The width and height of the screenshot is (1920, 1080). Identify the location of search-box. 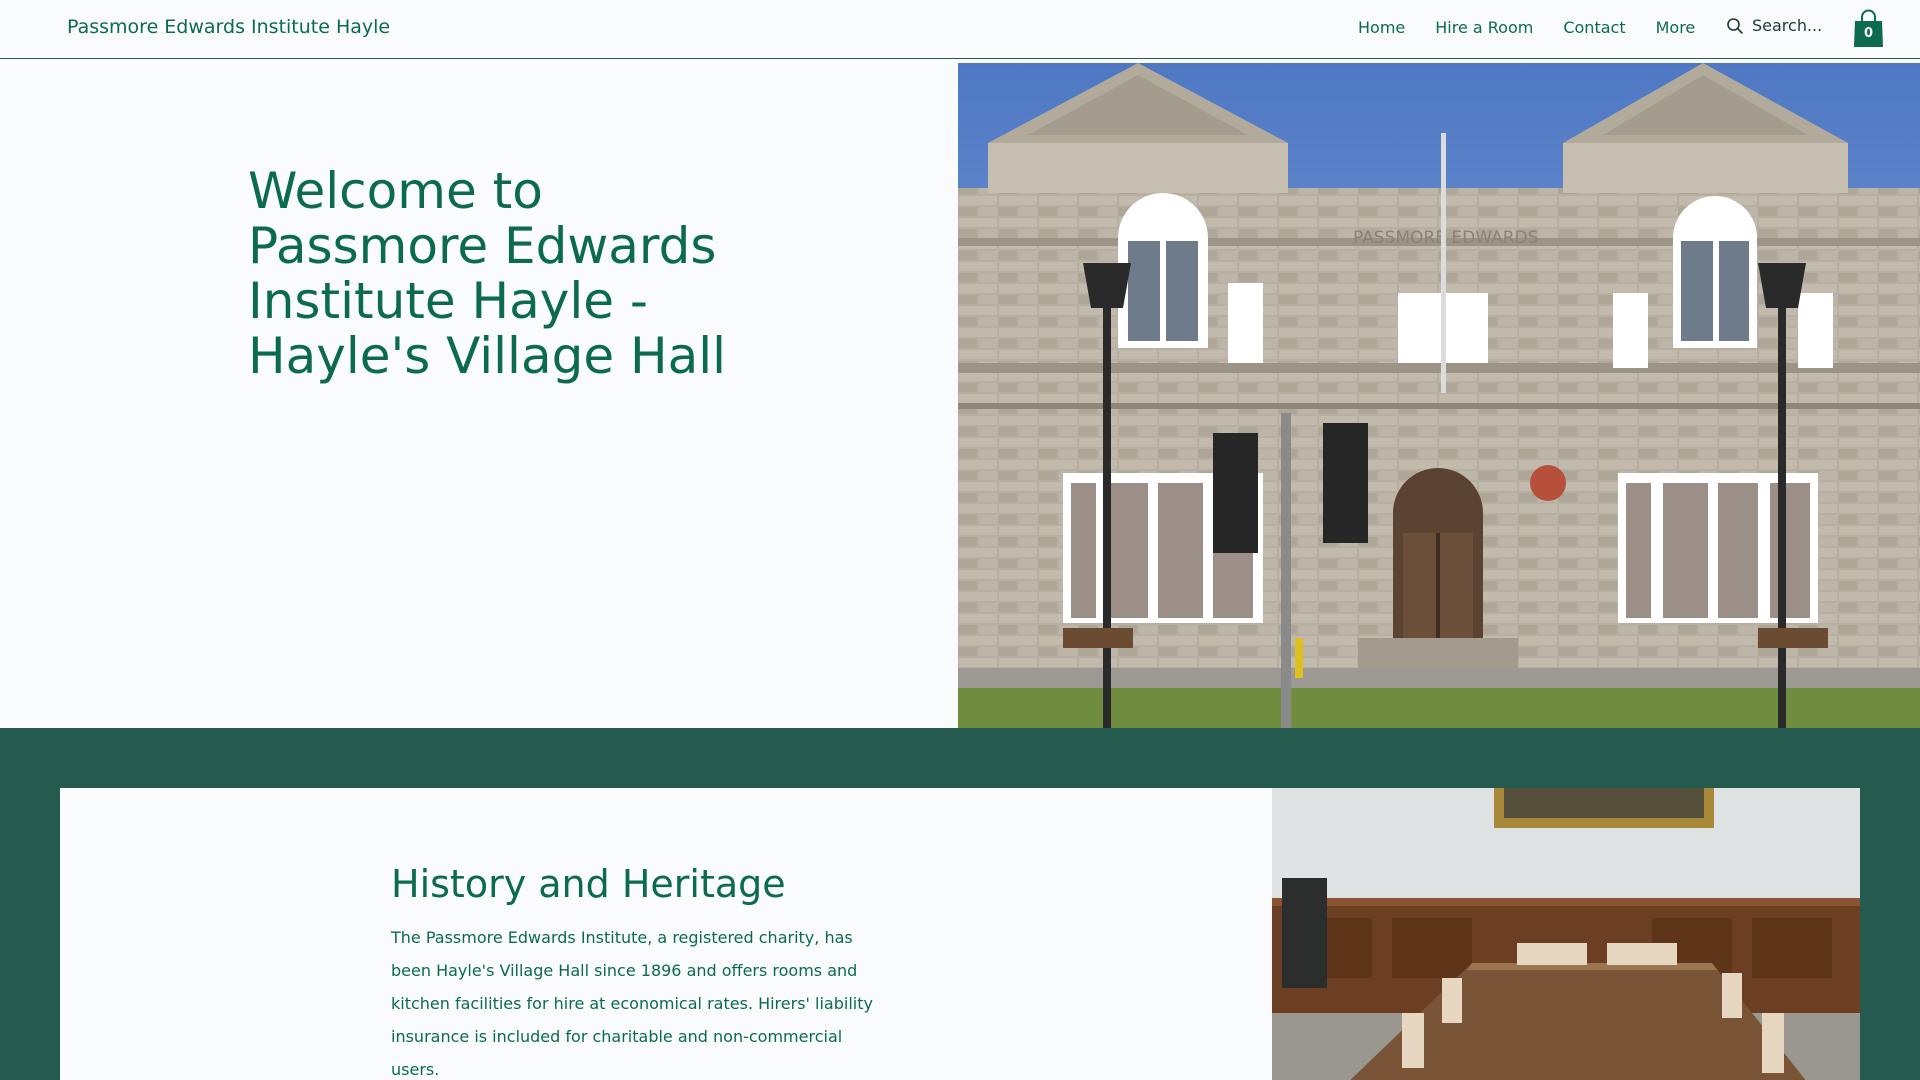
(1779, 25).